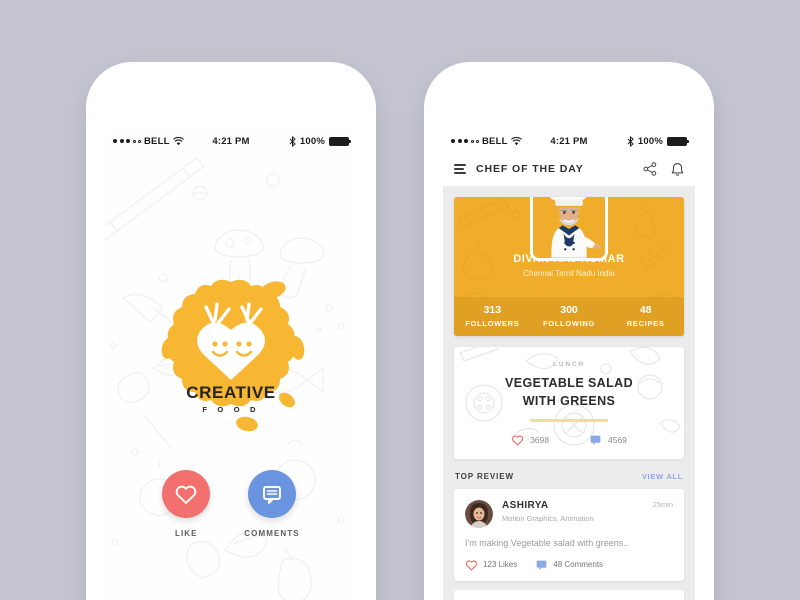  What do you see at coordinates (569, 594) in the screenshot?
I see `review-card: ASHIRYA Motion Graphics, Animation 45min` at bounding box center [569, 594].